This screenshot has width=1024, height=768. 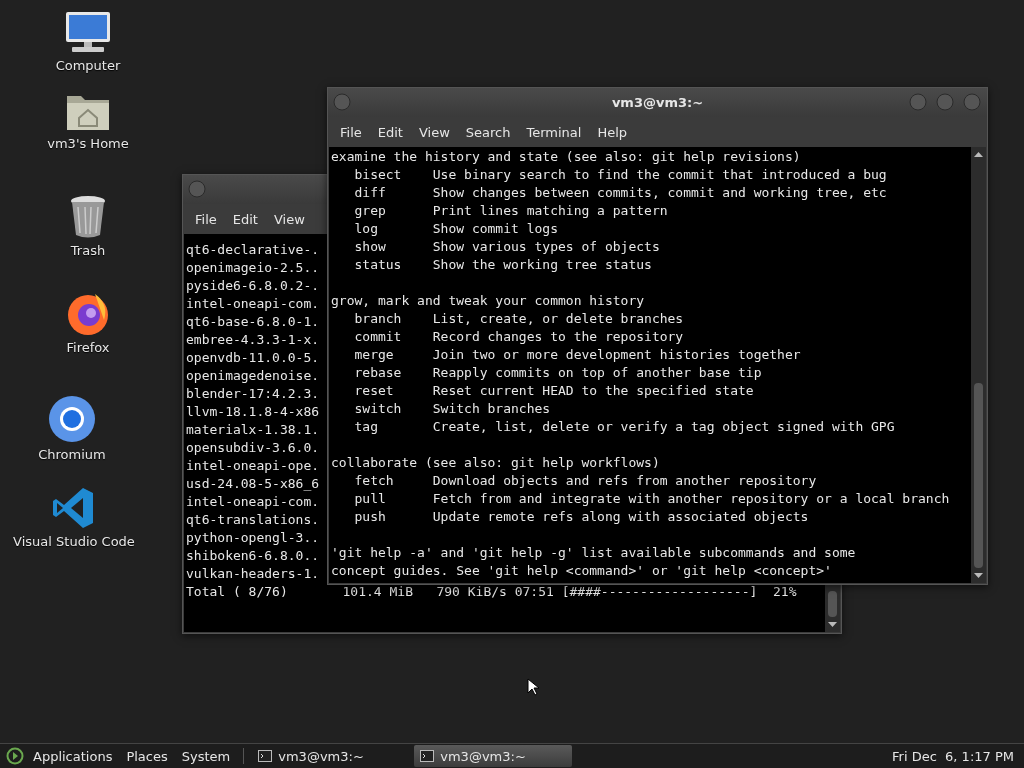 What do you see at coordinates (74, 541) in the screenshot?
I see `desktop-icon-label: Visual Studio Code` at bounding box center [74, 541].